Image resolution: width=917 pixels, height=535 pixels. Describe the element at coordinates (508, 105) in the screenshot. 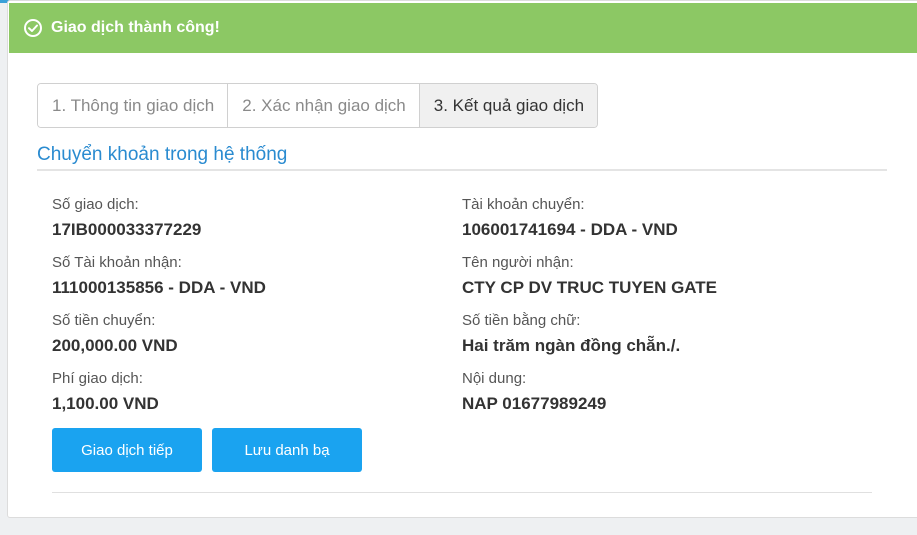

I see `step-transaction-result: 3. Kết quả giao dịch` at that location.